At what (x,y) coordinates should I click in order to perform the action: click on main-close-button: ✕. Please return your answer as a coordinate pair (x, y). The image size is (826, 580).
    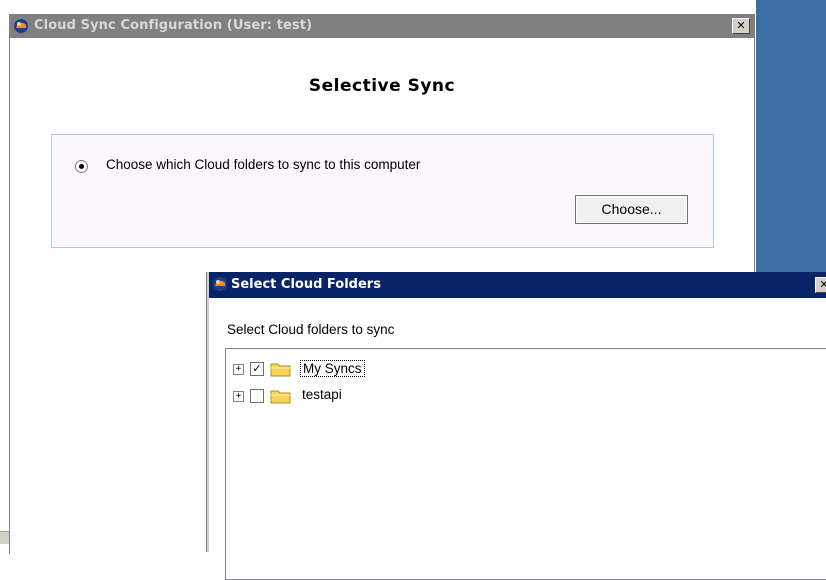
    Looking at the image, I should click on (741, 26).